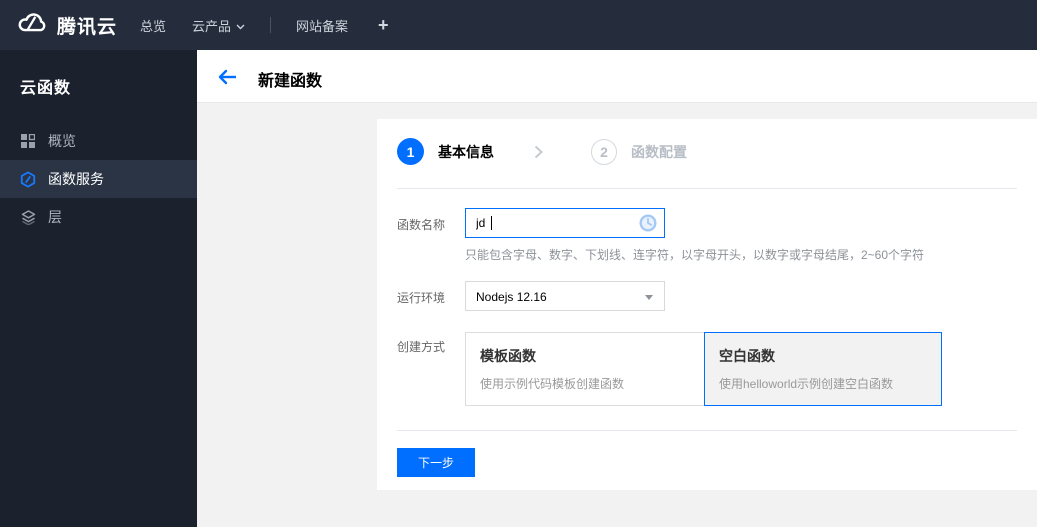  I want to click on chevron-down-icon, so click(240, 25).